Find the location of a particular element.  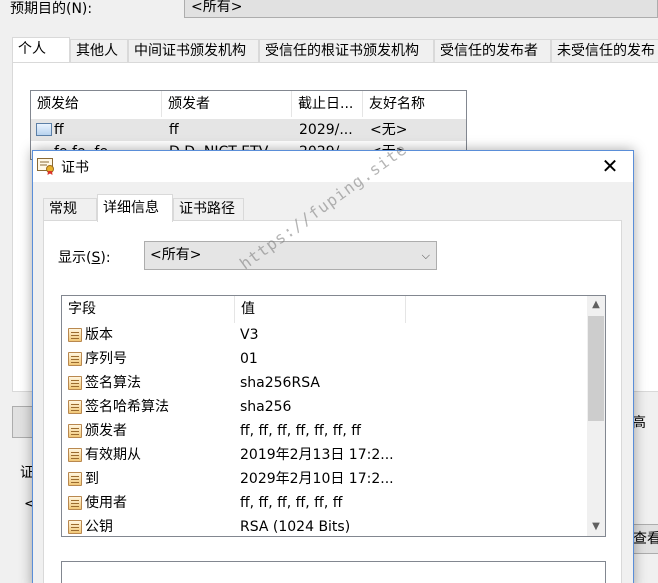

field-name: 序列号 is located at coordinates (106, 359).